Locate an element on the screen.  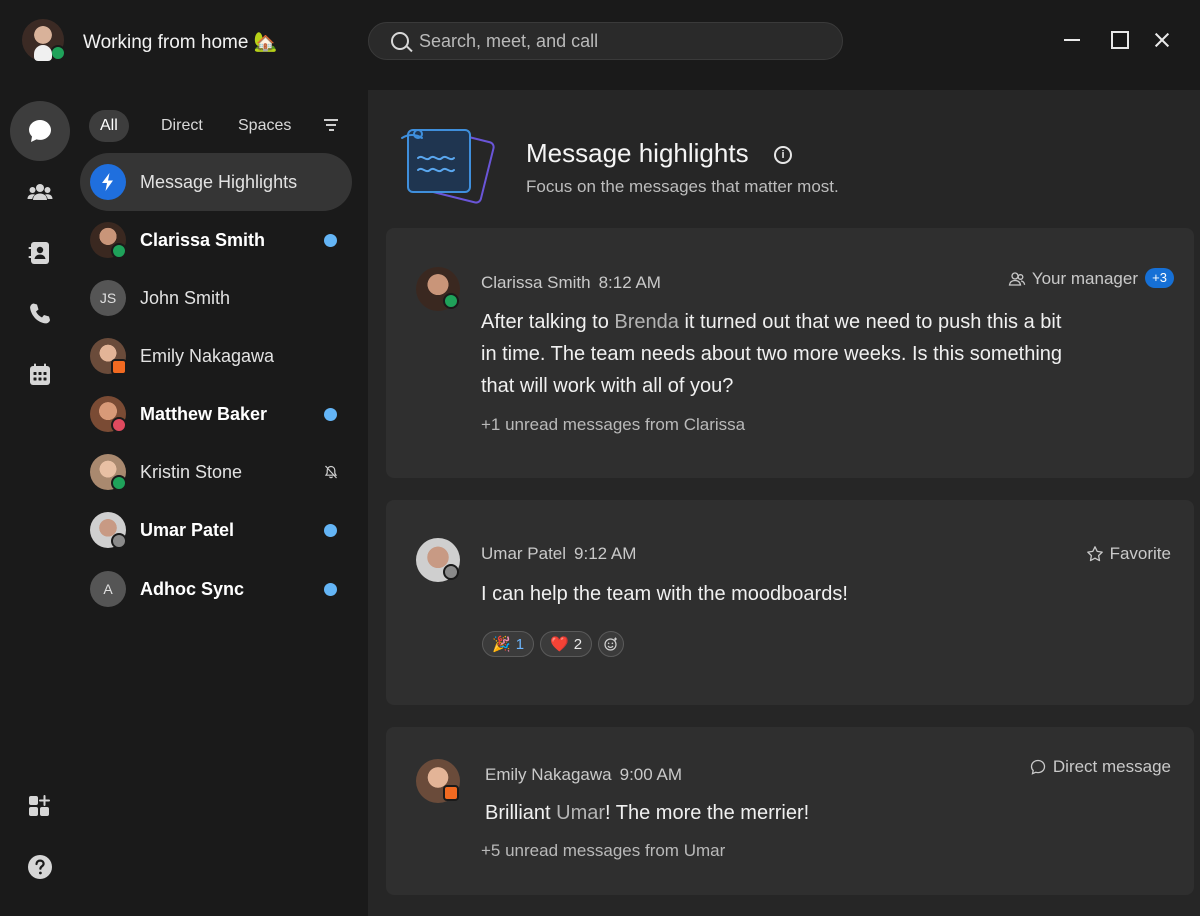
minimize-button is located at coordinates (1072, 40).